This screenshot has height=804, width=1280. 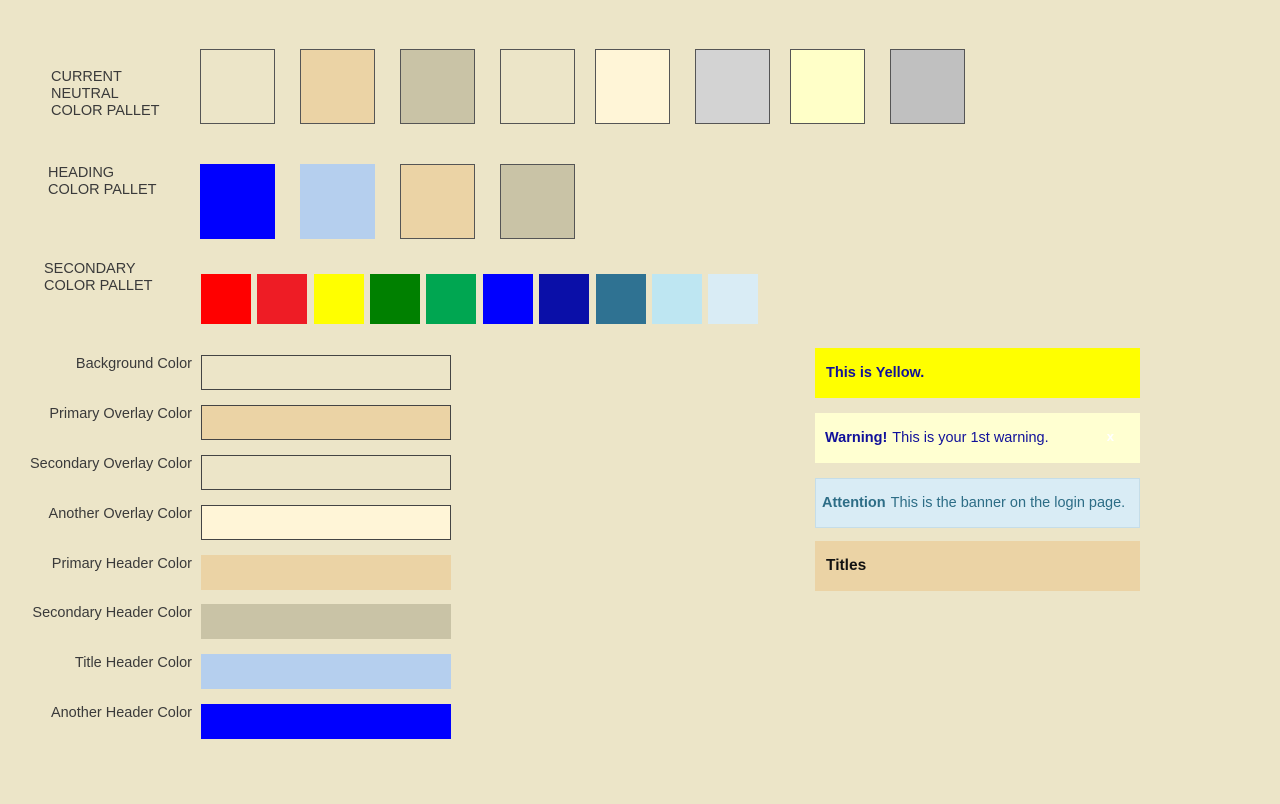 What do you see at coordinates (112, 613) in the screenshot?
I see `field-label-secondary-header: Secondary Header Color` at bounding box center [112, 613].